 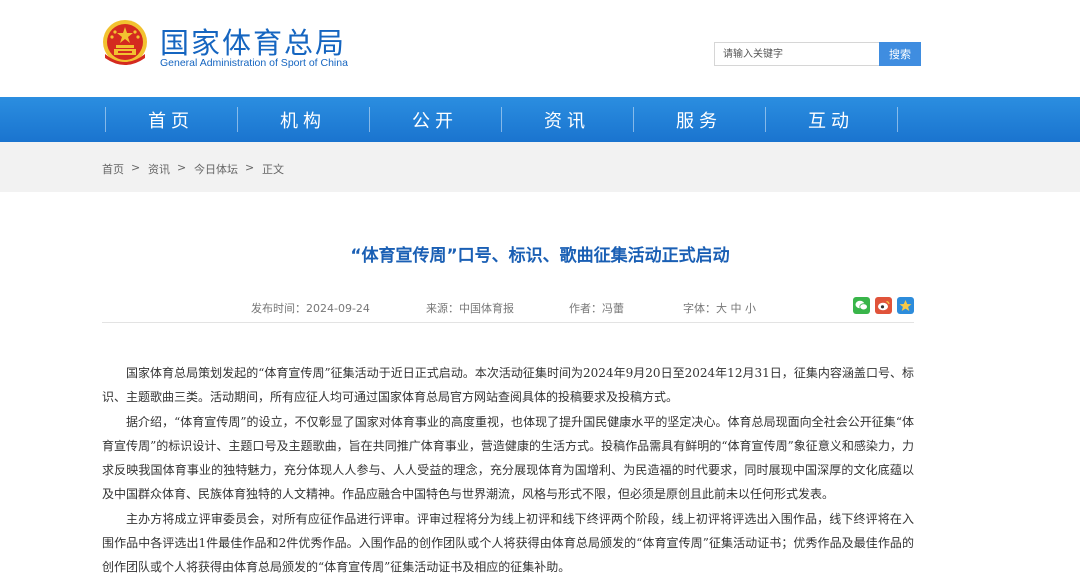 What do you see at coordinates (159, 169) in the screenshot?
I see `breadcrumb-news: 资讯` at bounding box center [159, 169].